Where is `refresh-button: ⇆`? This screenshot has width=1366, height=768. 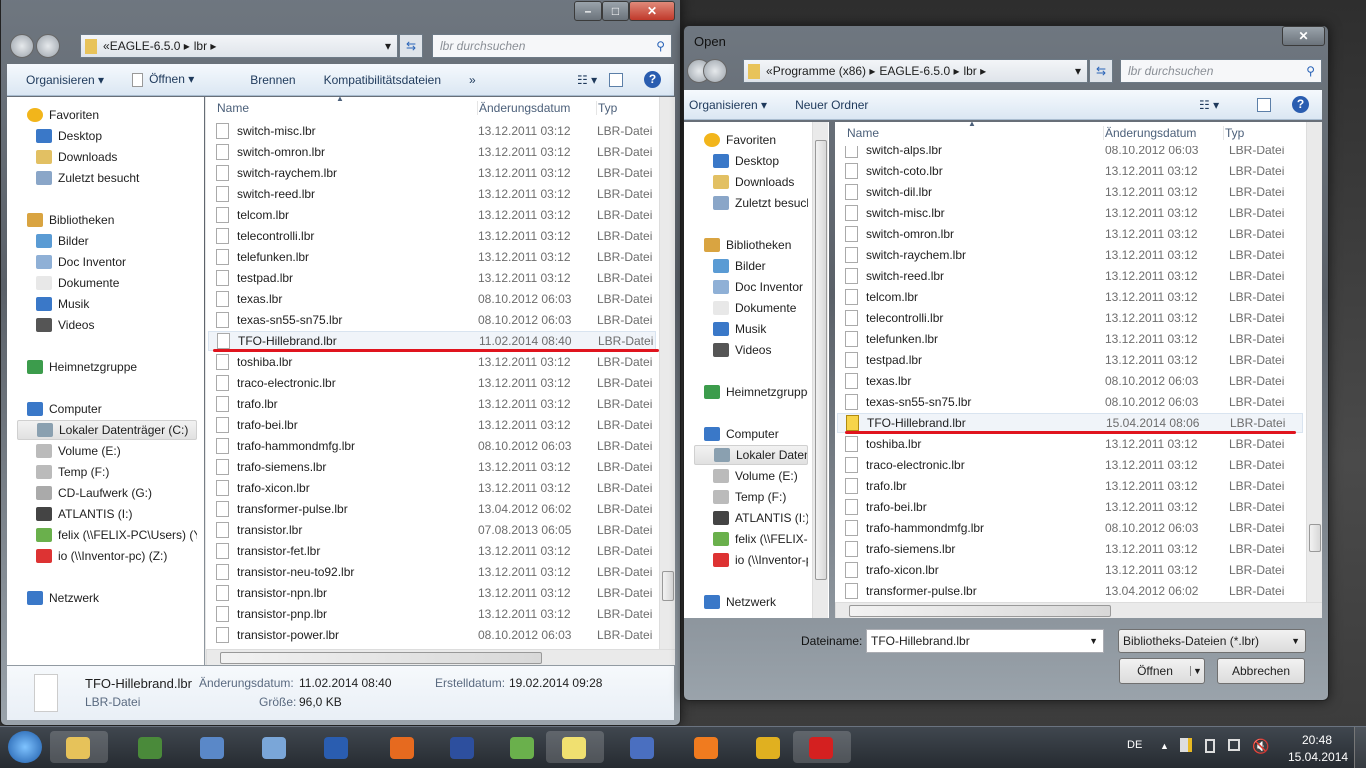 refresh-button: ⇆ is located at coordinates (411, 46).